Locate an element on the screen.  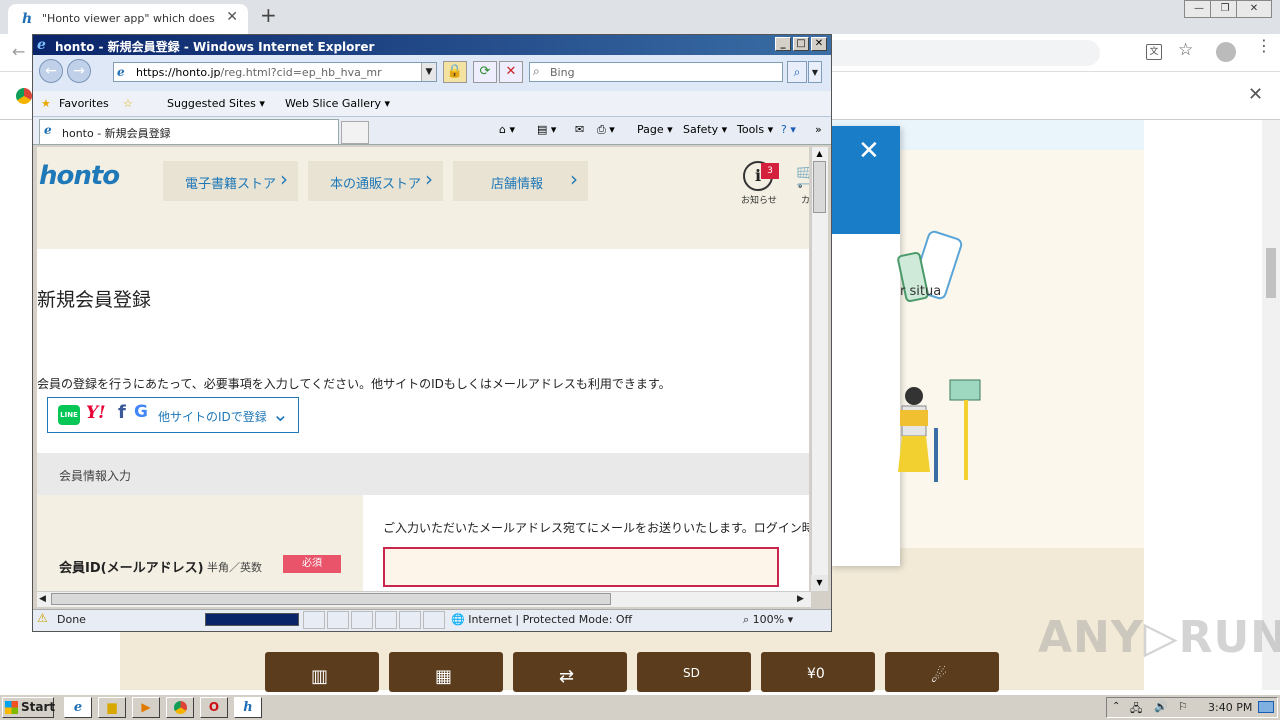
add-favorite-icon: ☆ is located at coordinates (128, 103).